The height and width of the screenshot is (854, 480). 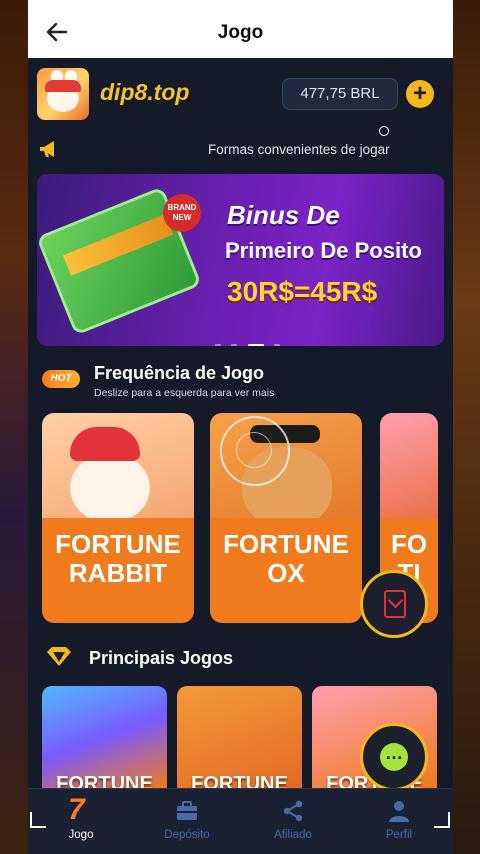 I want to click on chat-bubble-icon, so click(x=394, y=757).